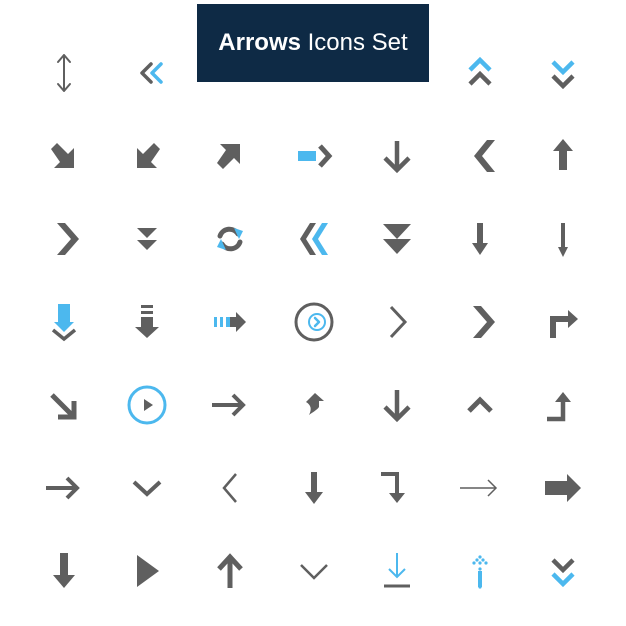 The width and height of the screenshot is (626, 626). I want to click on chevron-up-icon, so click(480, 405).